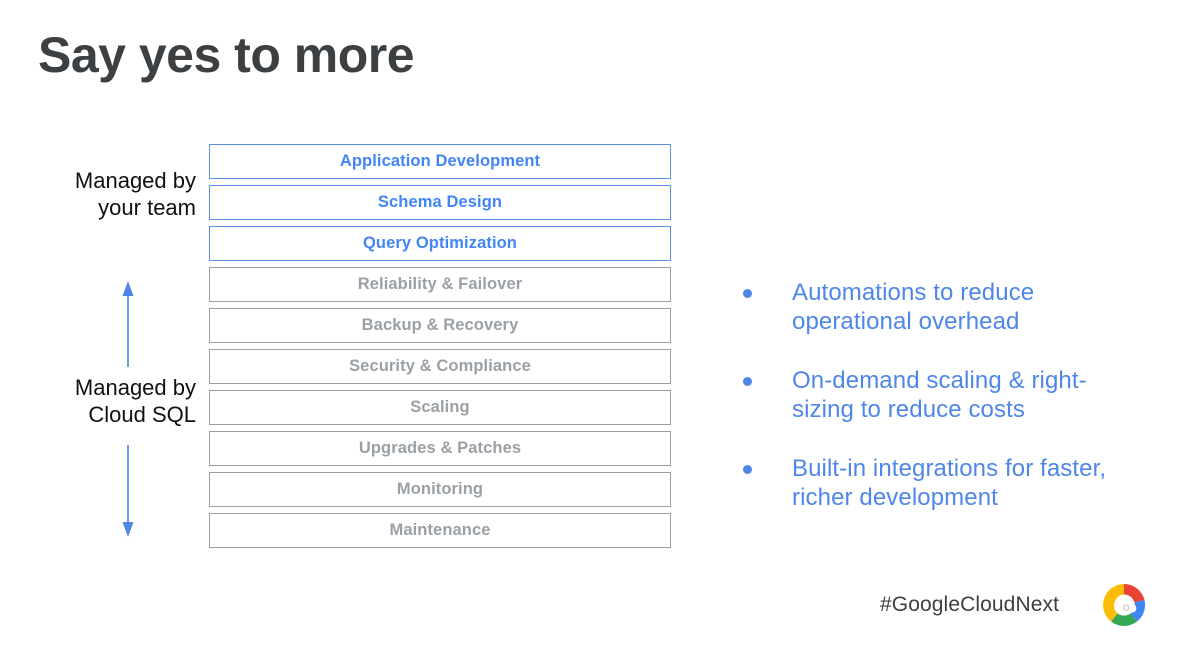 This screenshot has width=1200, height=659. What do you see at coordinates (135, 401) in the screenshot?
I see `managed-by-cloudsql-label: Managed by Cloud SQL` at bounding box center [135, 401].